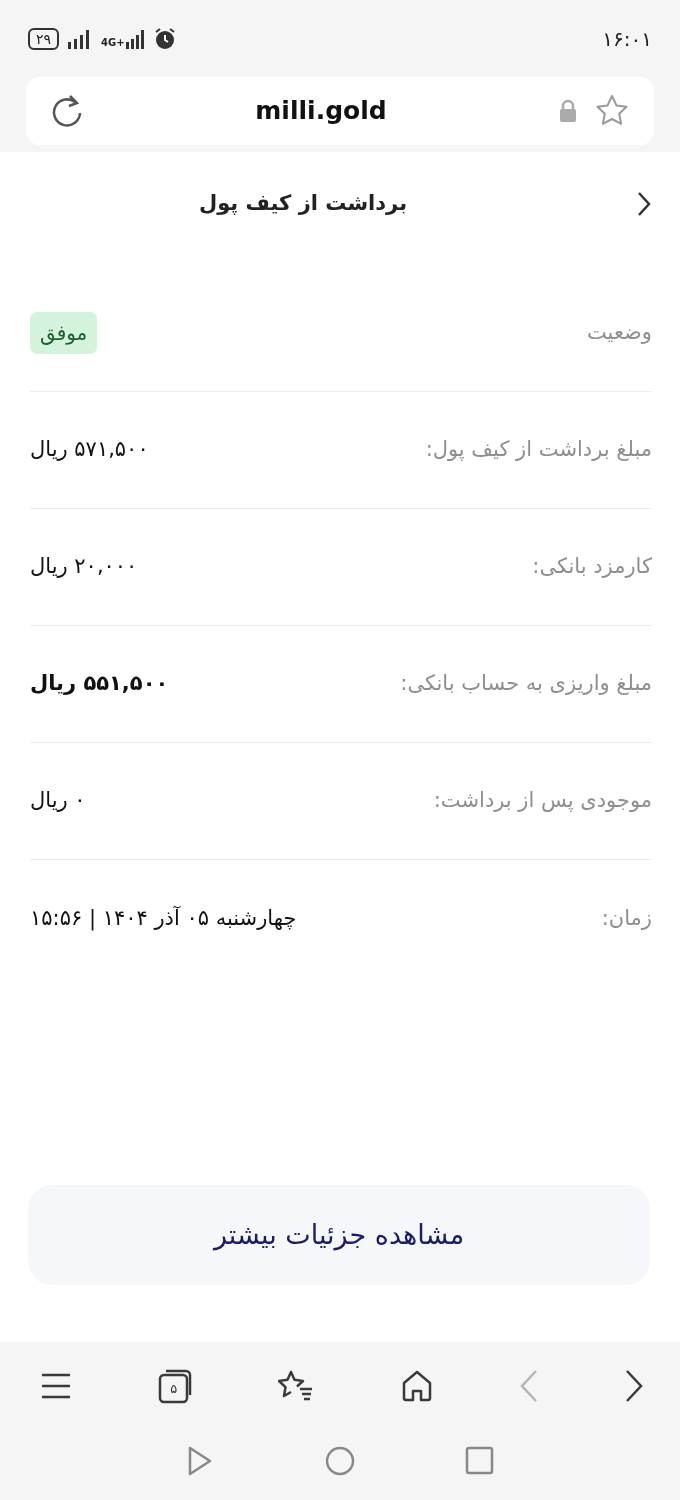  Describe the element at coordinates (84, 567) in the screenshot. I see `field-value: ۲۰,۰۰۰ ریال` at that location.